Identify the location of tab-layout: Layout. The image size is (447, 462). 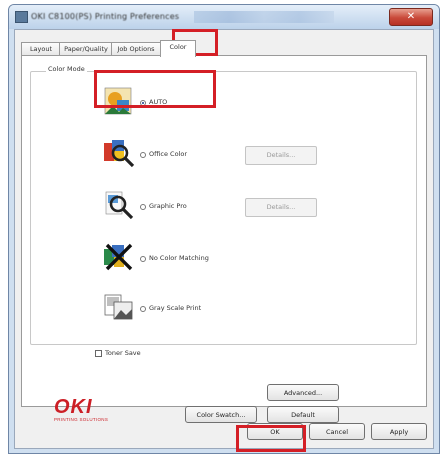
(41, 49).